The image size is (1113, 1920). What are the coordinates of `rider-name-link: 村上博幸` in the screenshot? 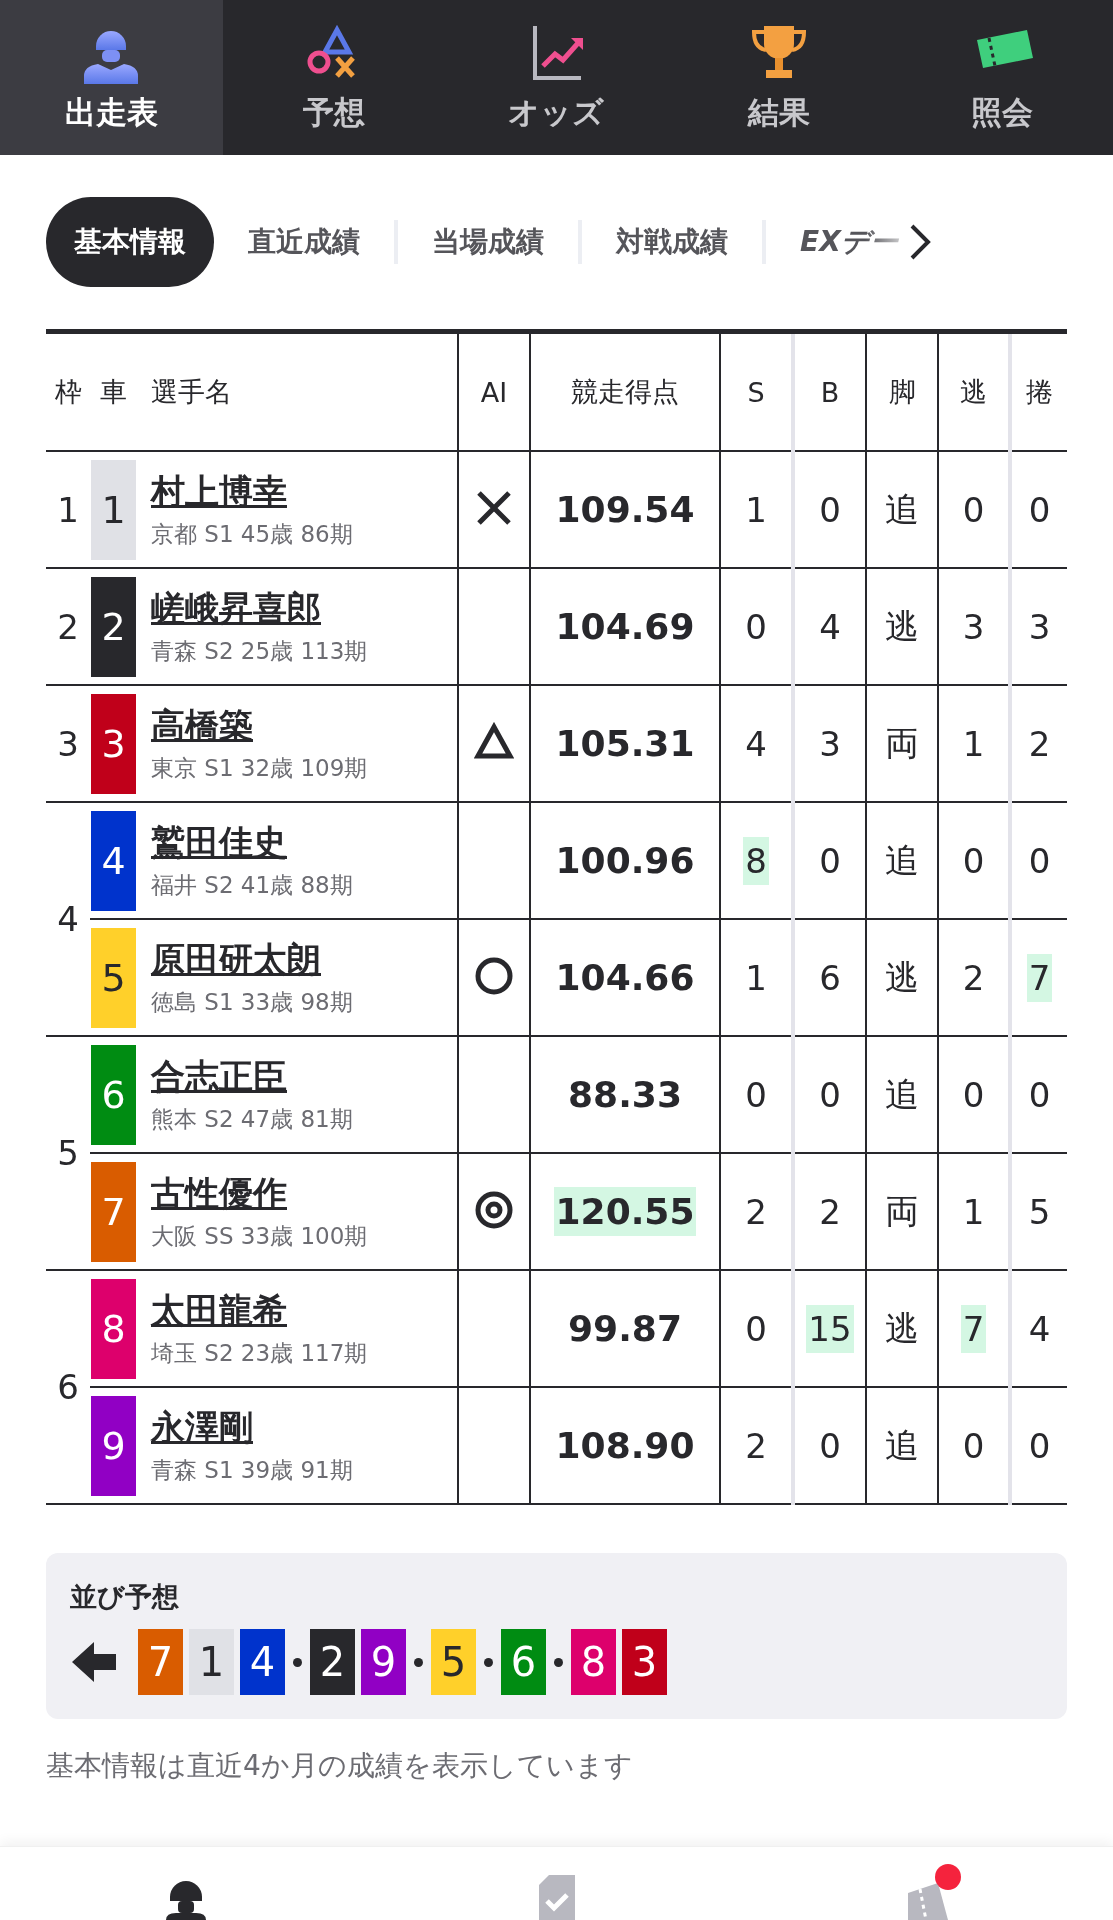 It's located at (219, 492).